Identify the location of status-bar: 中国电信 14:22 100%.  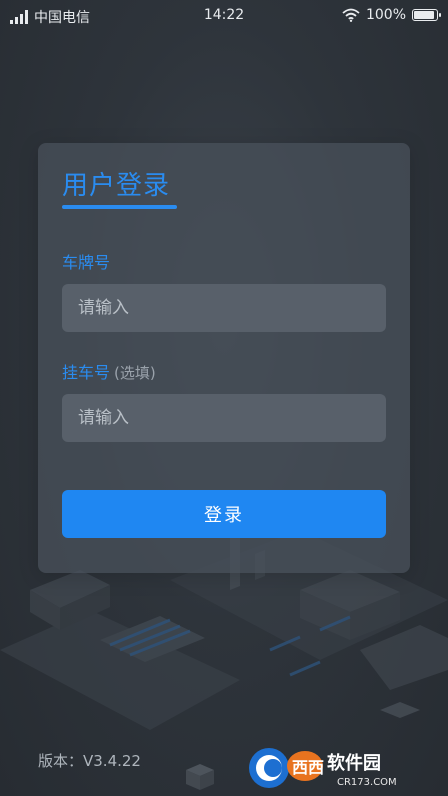
(224, 15).